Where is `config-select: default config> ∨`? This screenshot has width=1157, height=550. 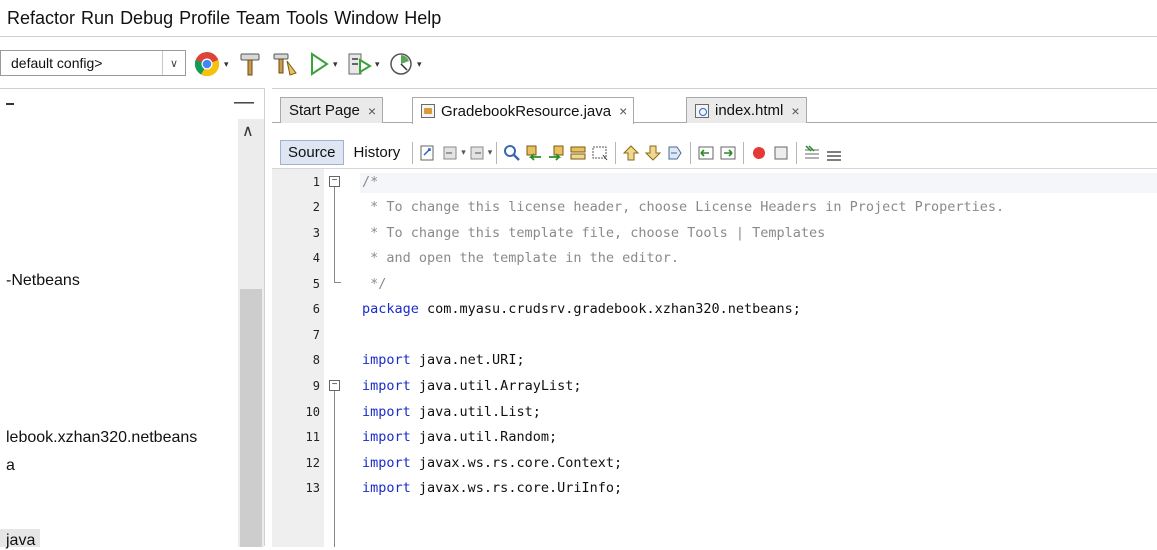 config-select: default config> ∨ is located at coordinates (93, 63).